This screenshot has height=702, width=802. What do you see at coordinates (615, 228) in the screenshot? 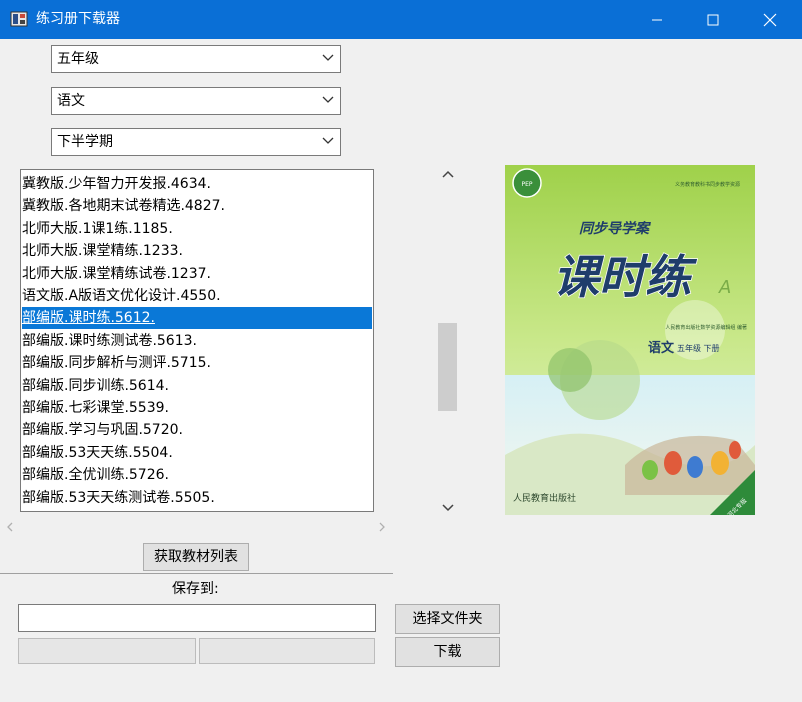
I see `cover-brand-text: 同步导学案` at bounding box center [615, 228].